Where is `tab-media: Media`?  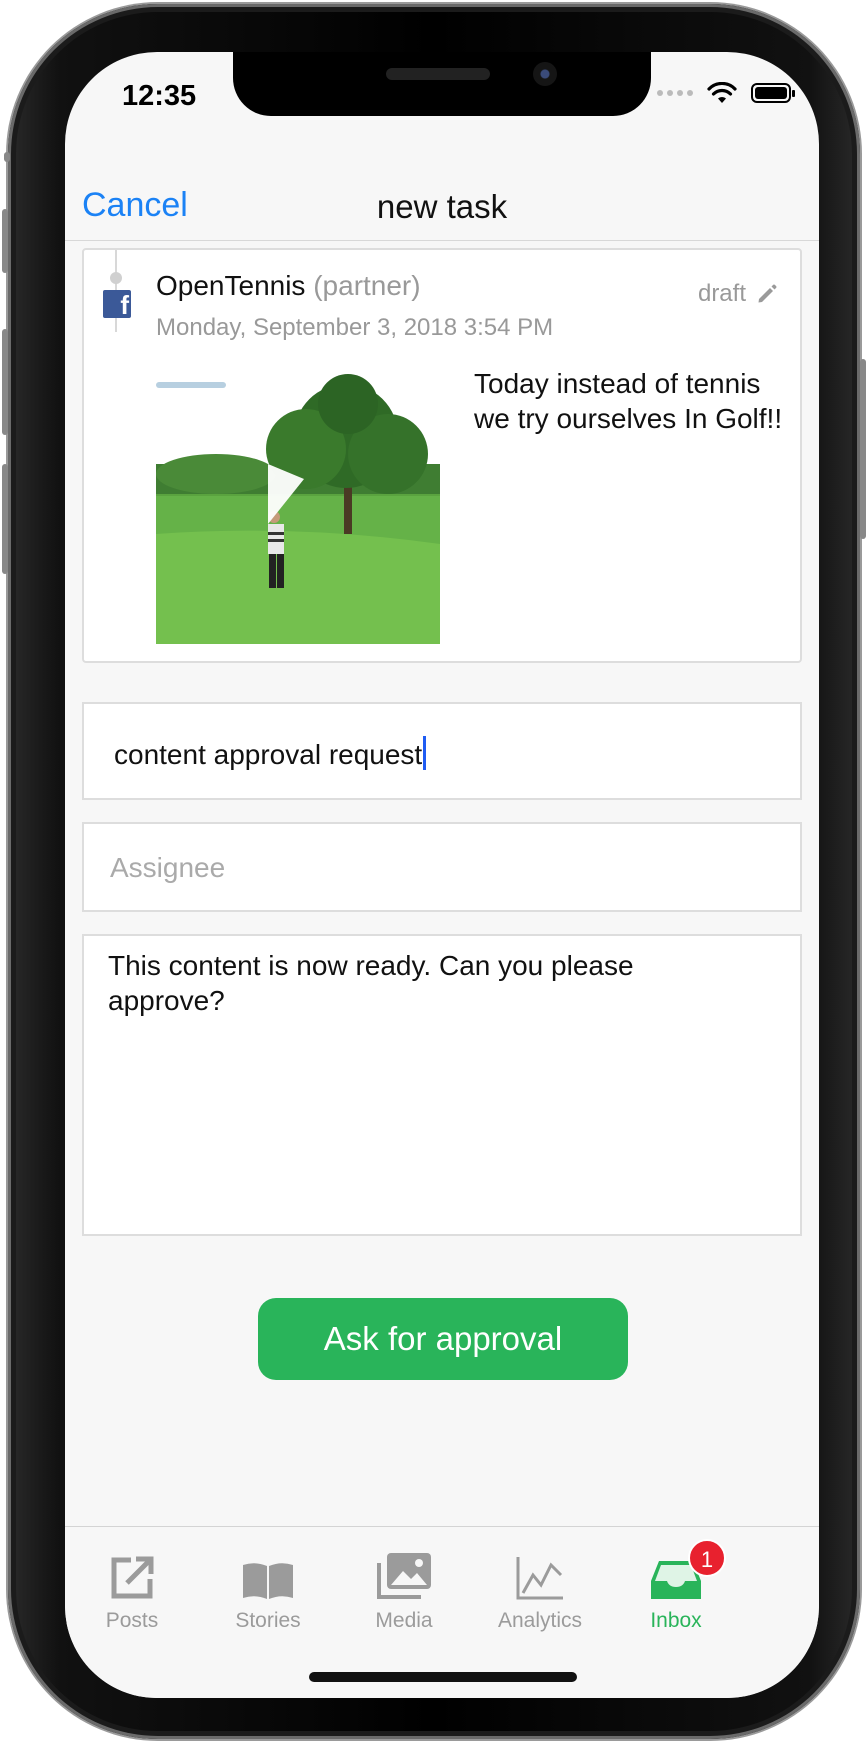 tab-media: Media is located at coordinates (404, 1585).